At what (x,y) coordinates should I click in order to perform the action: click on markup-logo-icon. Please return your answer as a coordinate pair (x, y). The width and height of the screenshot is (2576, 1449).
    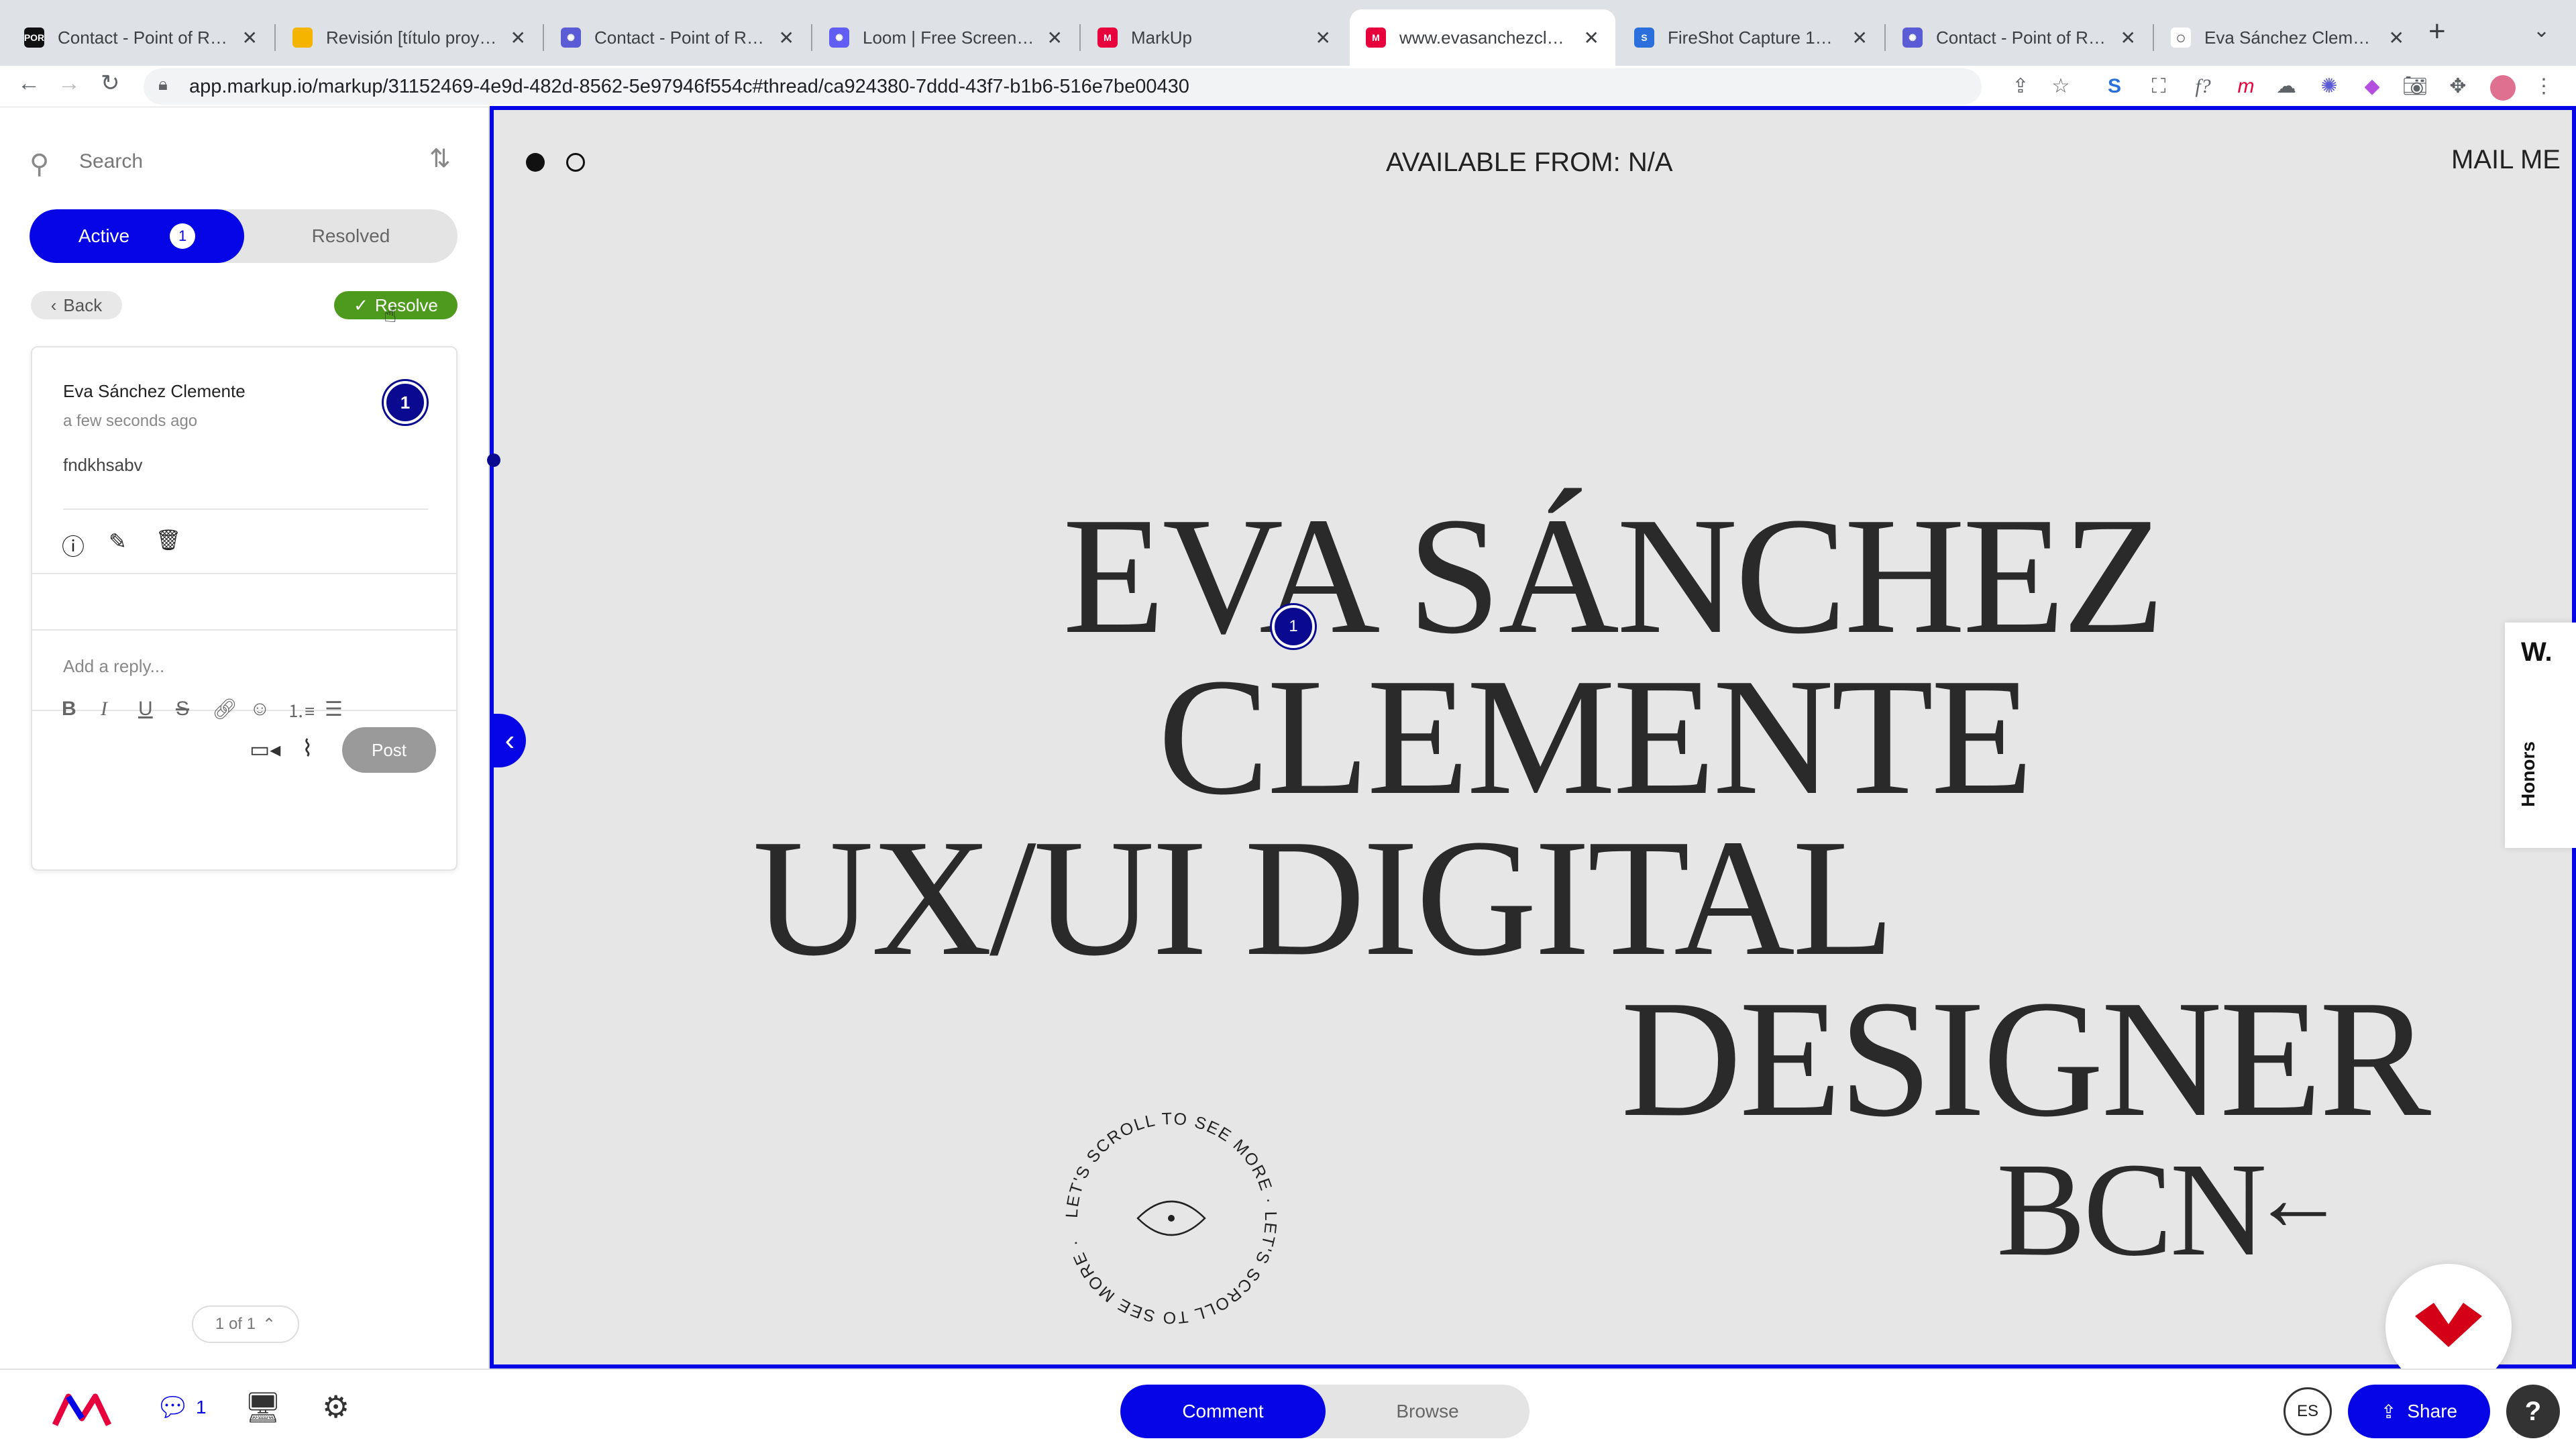
    Looking at the image, I should click on (82, 1410).